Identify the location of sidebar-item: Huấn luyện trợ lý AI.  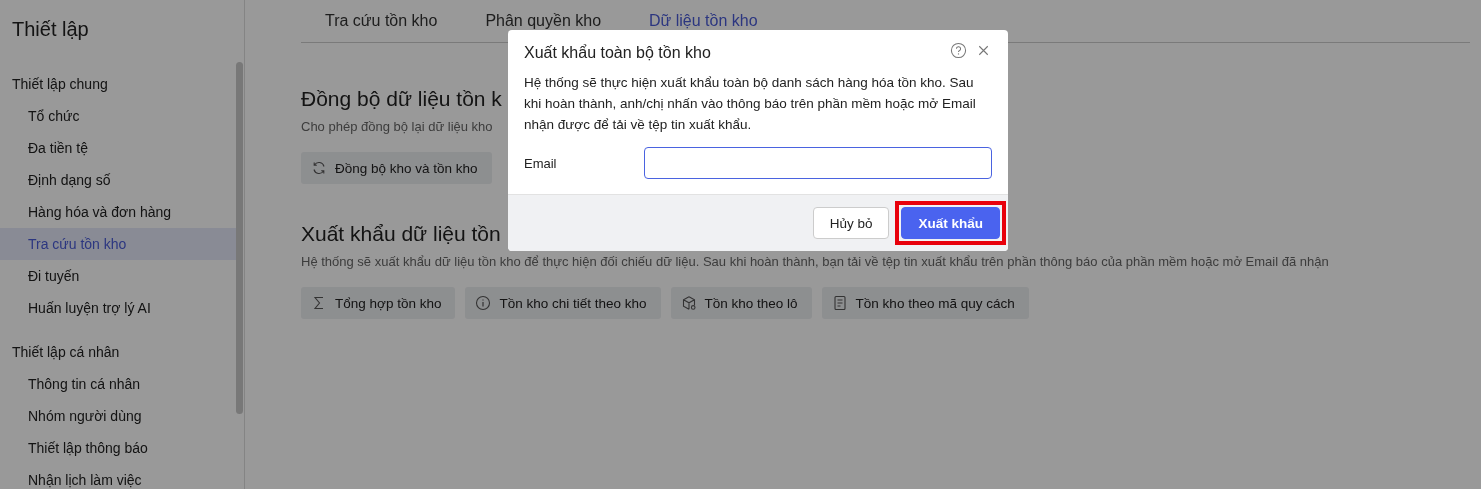
(118, 308).